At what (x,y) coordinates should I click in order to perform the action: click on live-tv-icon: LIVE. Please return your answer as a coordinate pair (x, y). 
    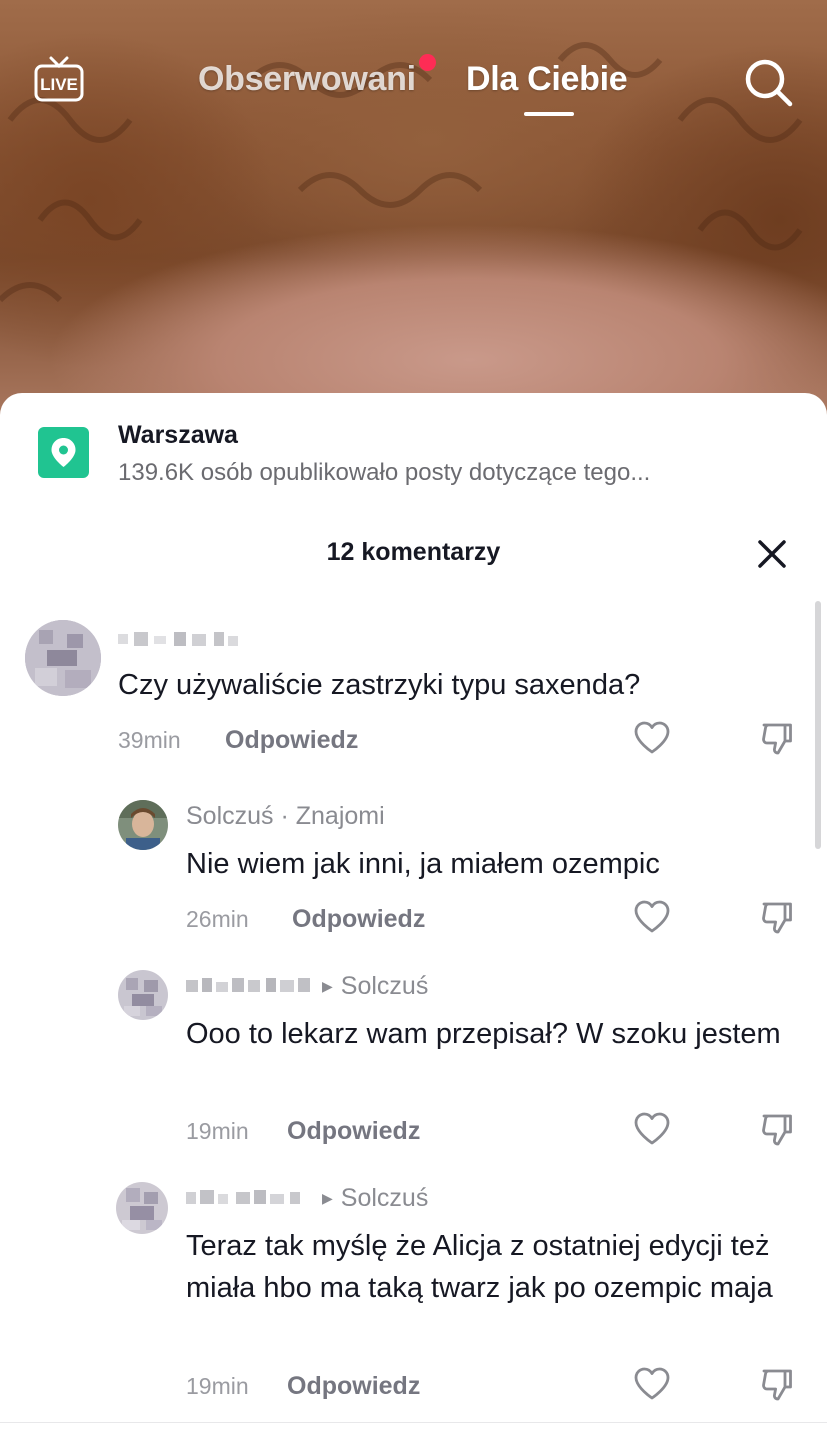
    Looking at the image, I should click on (59, 80).